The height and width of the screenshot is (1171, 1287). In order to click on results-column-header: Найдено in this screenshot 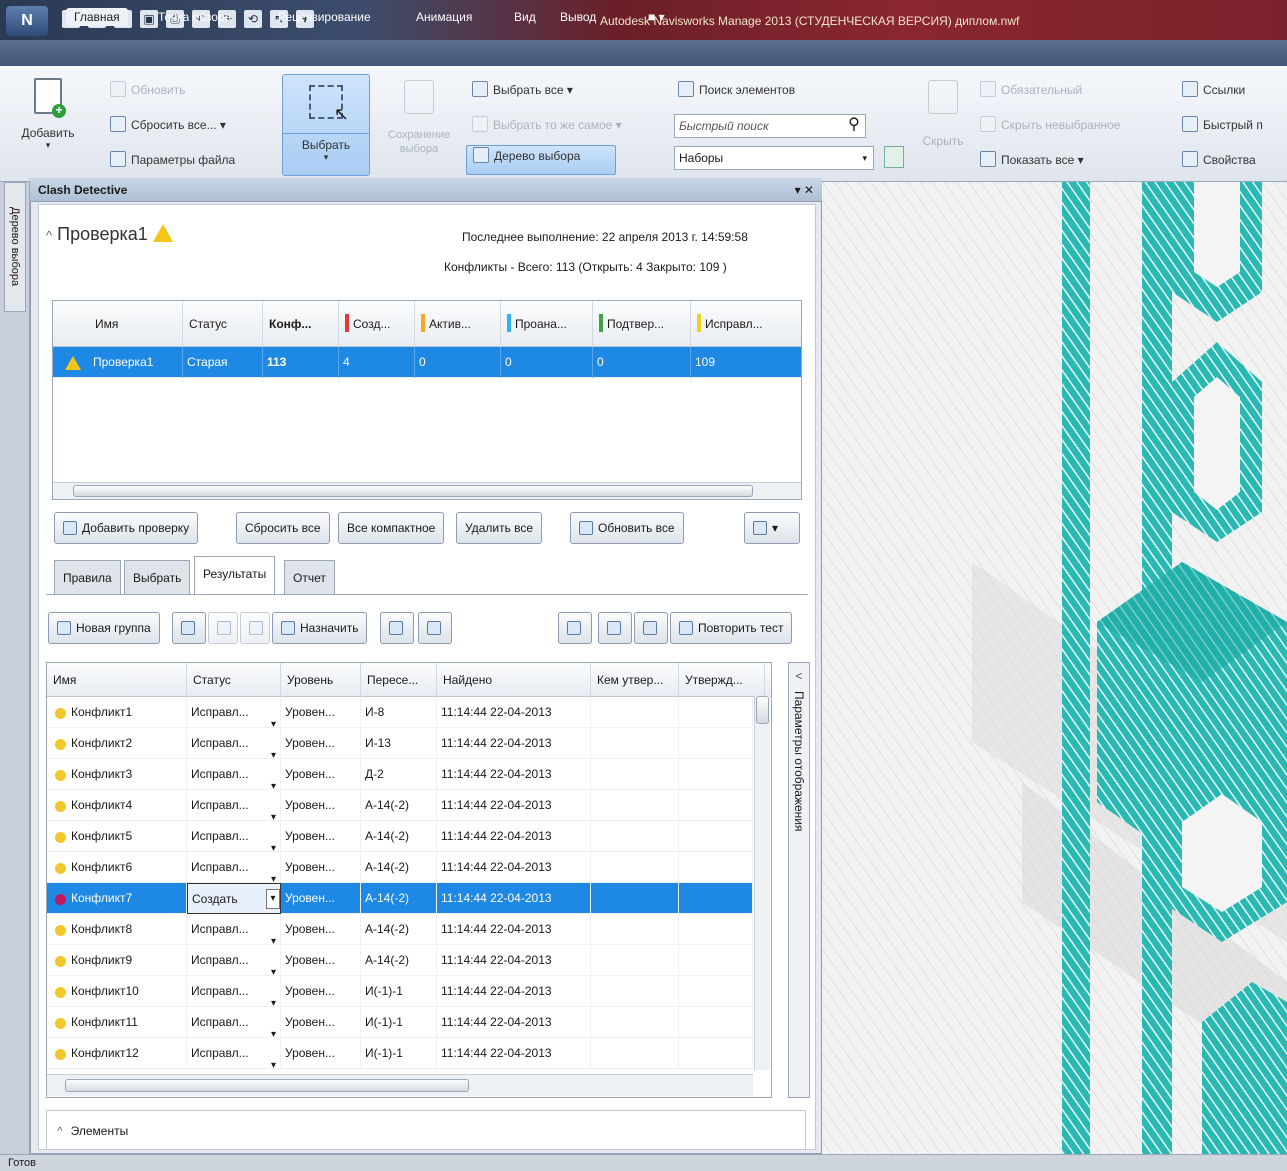, I will do `click(514, 680)`.